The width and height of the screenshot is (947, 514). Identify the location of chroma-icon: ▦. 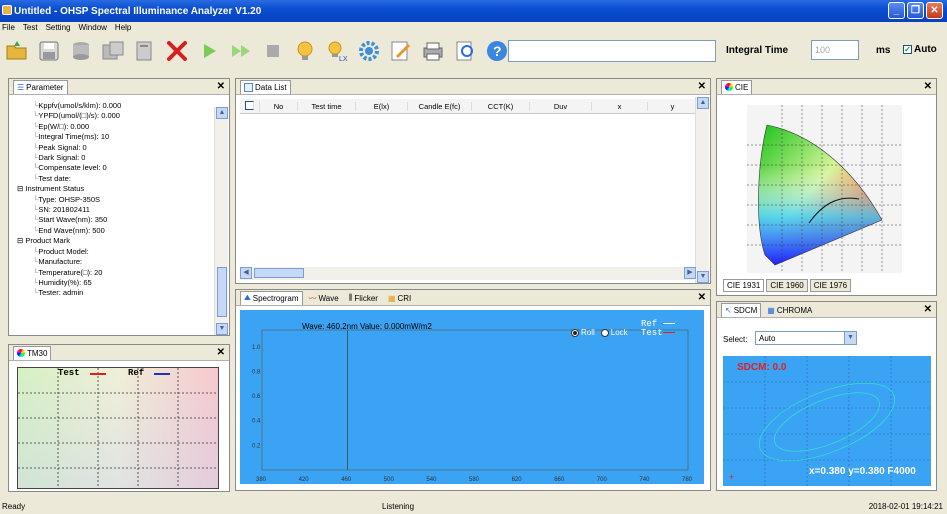
(771, 310).